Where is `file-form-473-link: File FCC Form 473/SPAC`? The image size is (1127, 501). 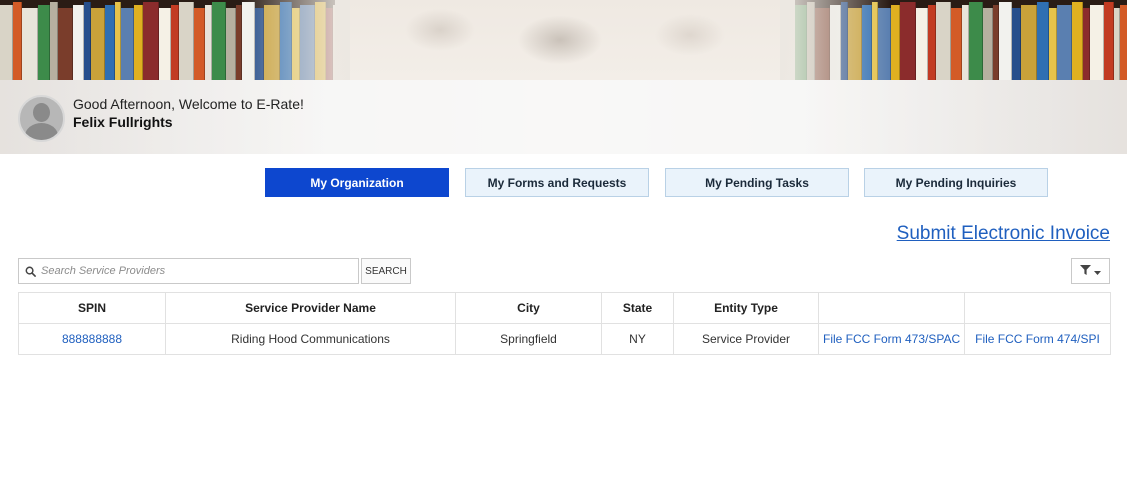
file-form-473-link: File FCC Form 473/SPAC is located at coordinates (891, 339).